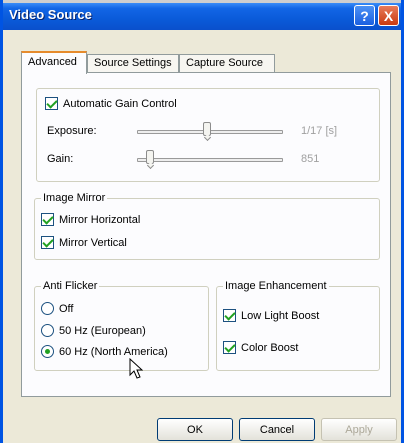 This screenshot has width=404, height=443. Describe the element at coordinates (202, 15) in the screenshot. I see `title-bar: Video Source ? X` at that location.